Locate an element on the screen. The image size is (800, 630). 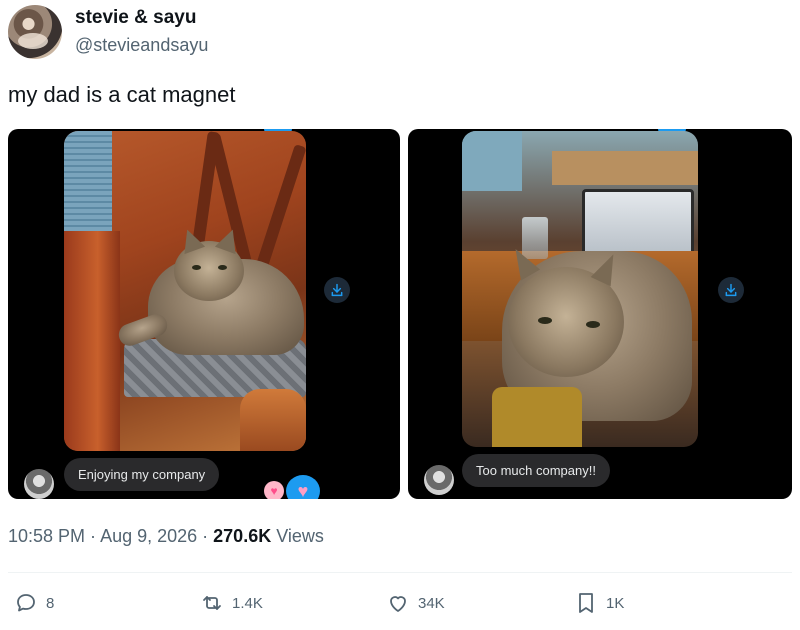
bookmark-count: 1K is located at coordinates (615, 603).